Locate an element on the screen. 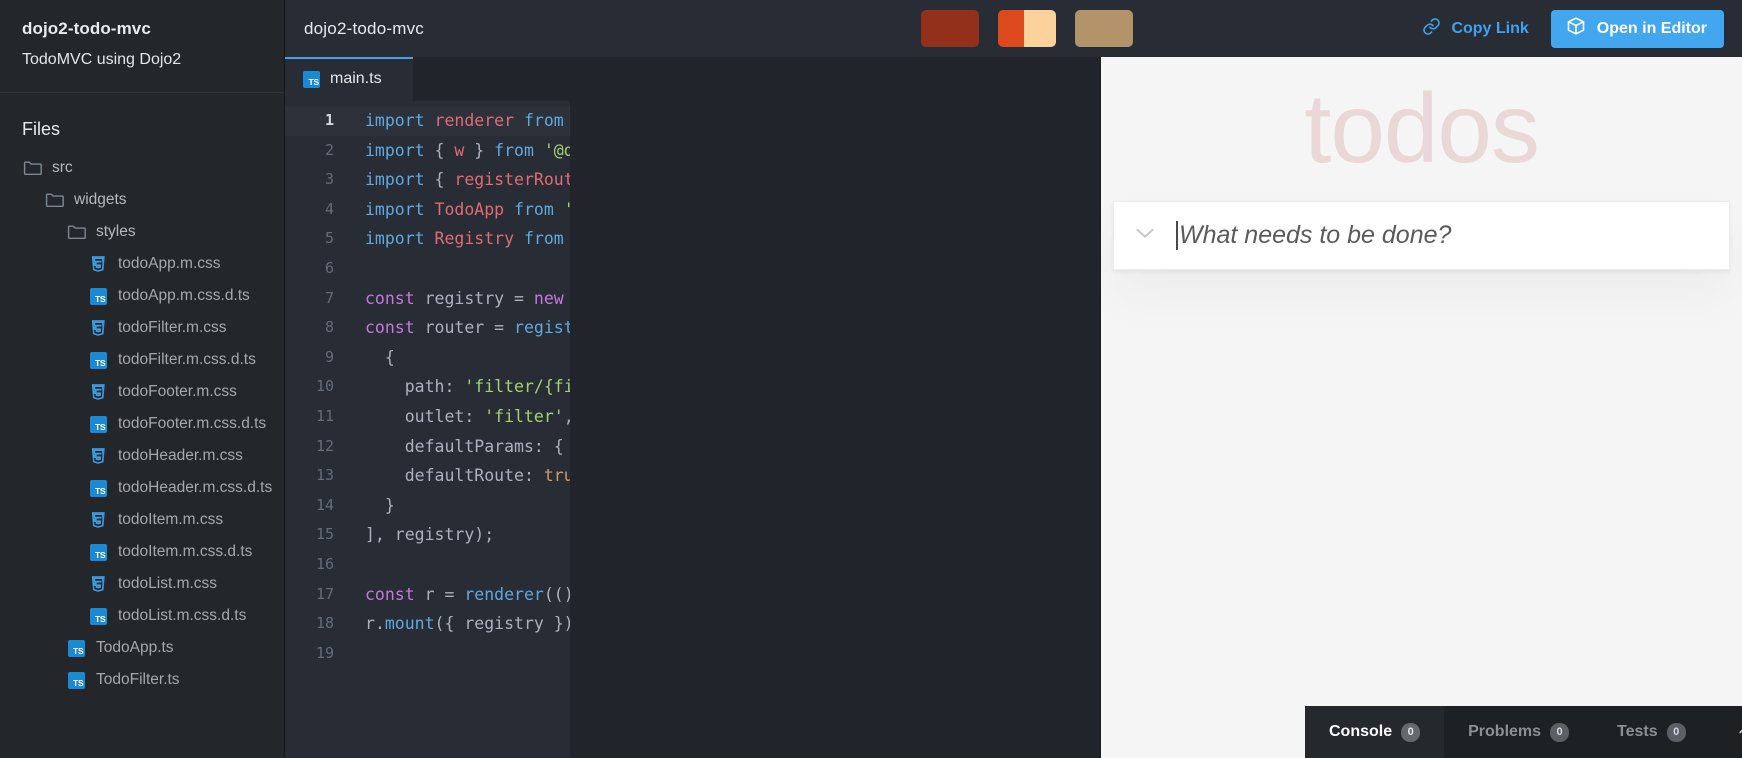 The image size is (1742, 758). tree-item-widgets: widgets is located at coordinates (142, 200).